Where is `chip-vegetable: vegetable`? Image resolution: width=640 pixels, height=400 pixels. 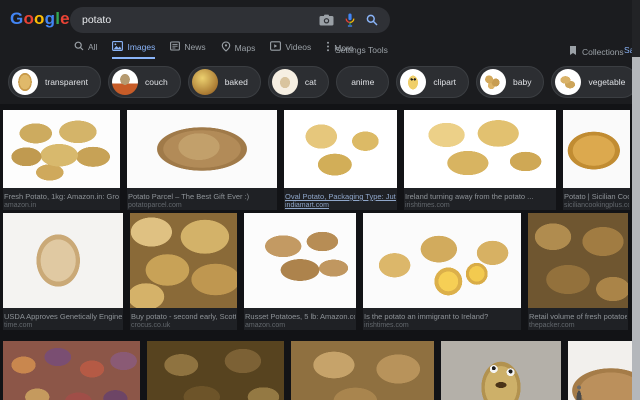
chip-vegetable: vegetable is located at coordinates (595, 82).